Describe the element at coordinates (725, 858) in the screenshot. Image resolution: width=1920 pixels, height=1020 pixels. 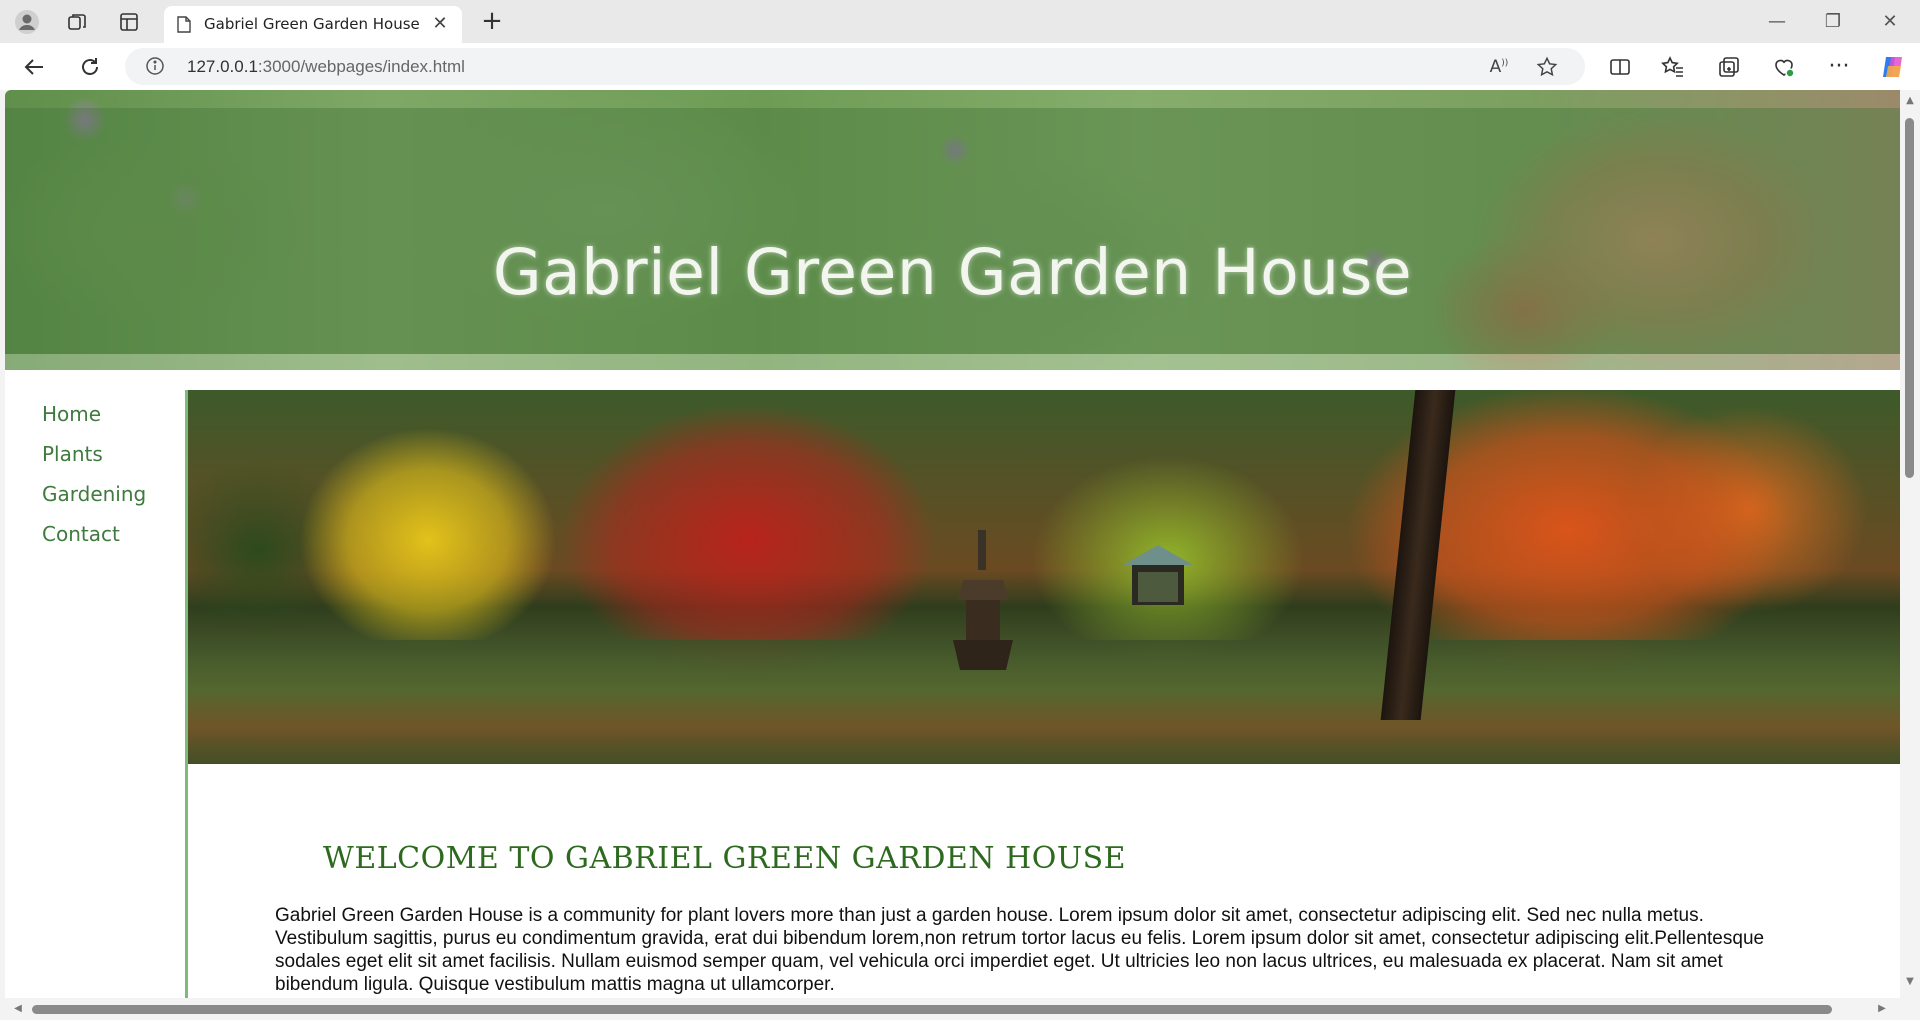
I see `welcome-heading: WELCOME TO GABRIEL GREEN GARDEN HOUSE` at that location.